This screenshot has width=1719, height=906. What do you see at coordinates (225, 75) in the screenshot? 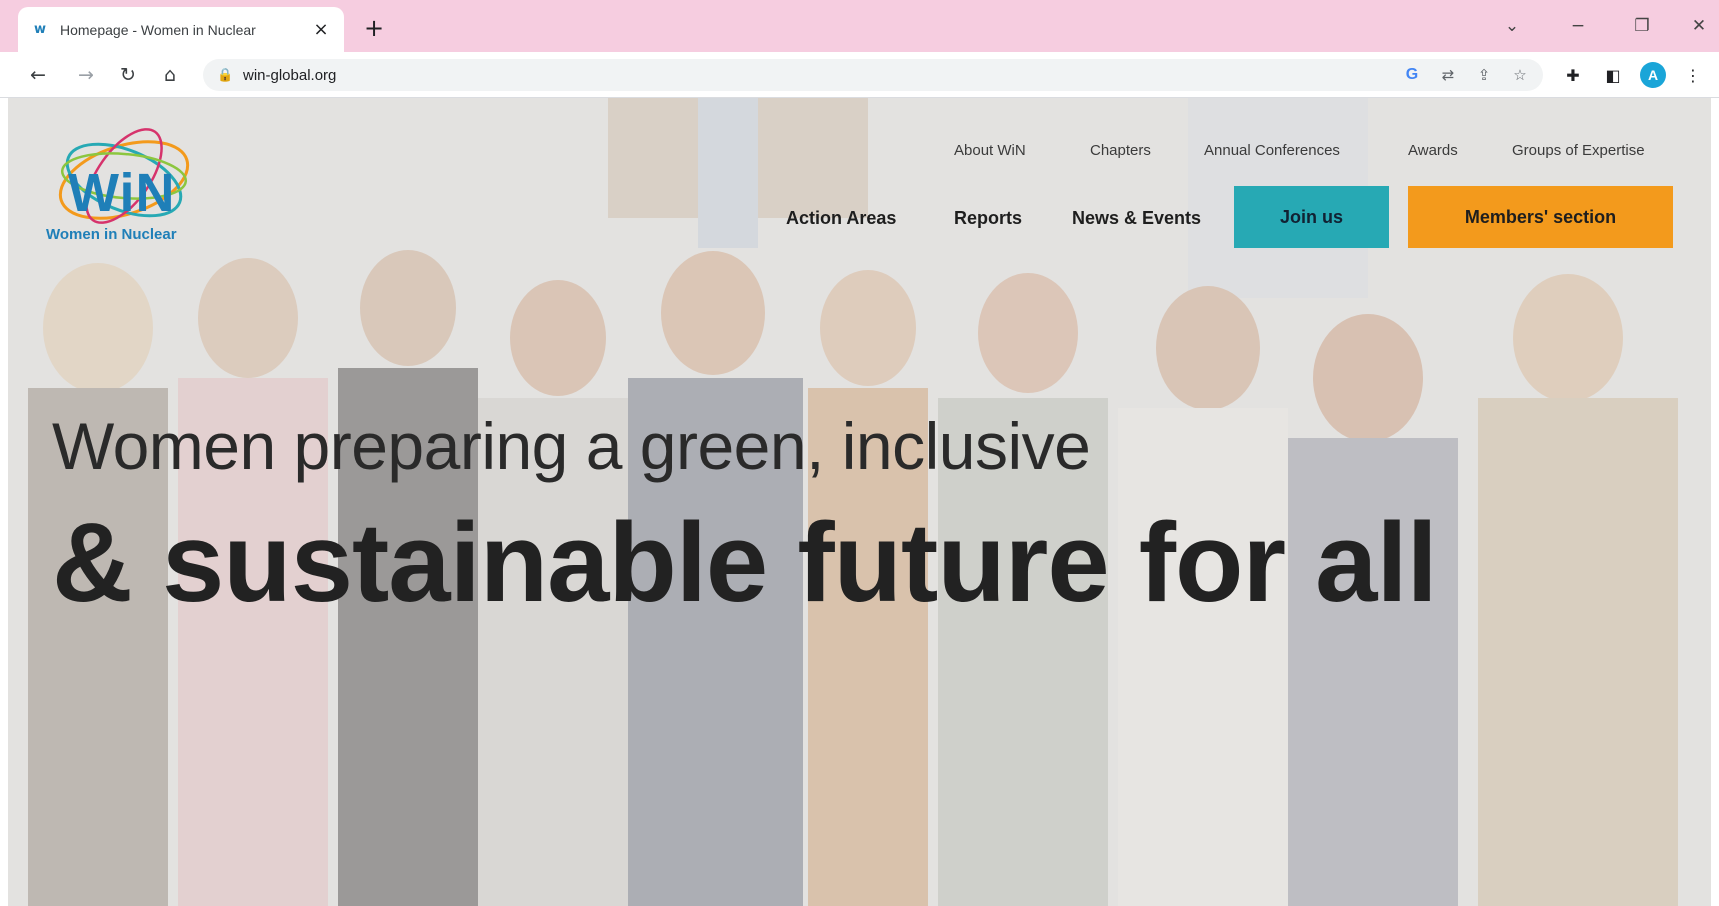
I see `lock-icon: 🔒` at bounding box center [225, 75].